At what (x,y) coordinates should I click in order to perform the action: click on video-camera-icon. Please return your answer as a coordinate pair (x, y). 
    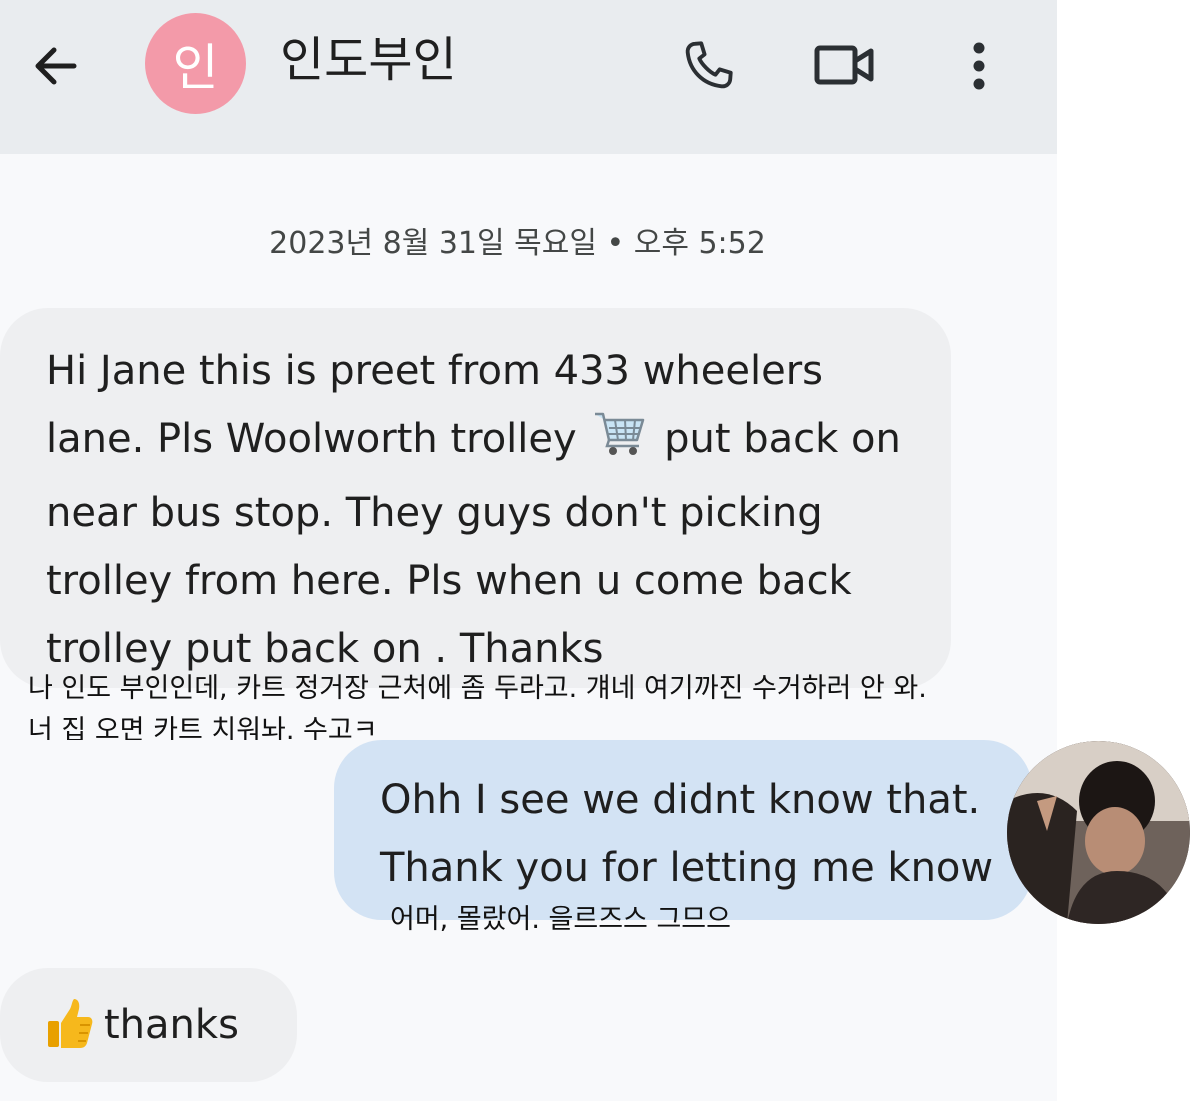
    Looking at the image, I should click on (844, 65).